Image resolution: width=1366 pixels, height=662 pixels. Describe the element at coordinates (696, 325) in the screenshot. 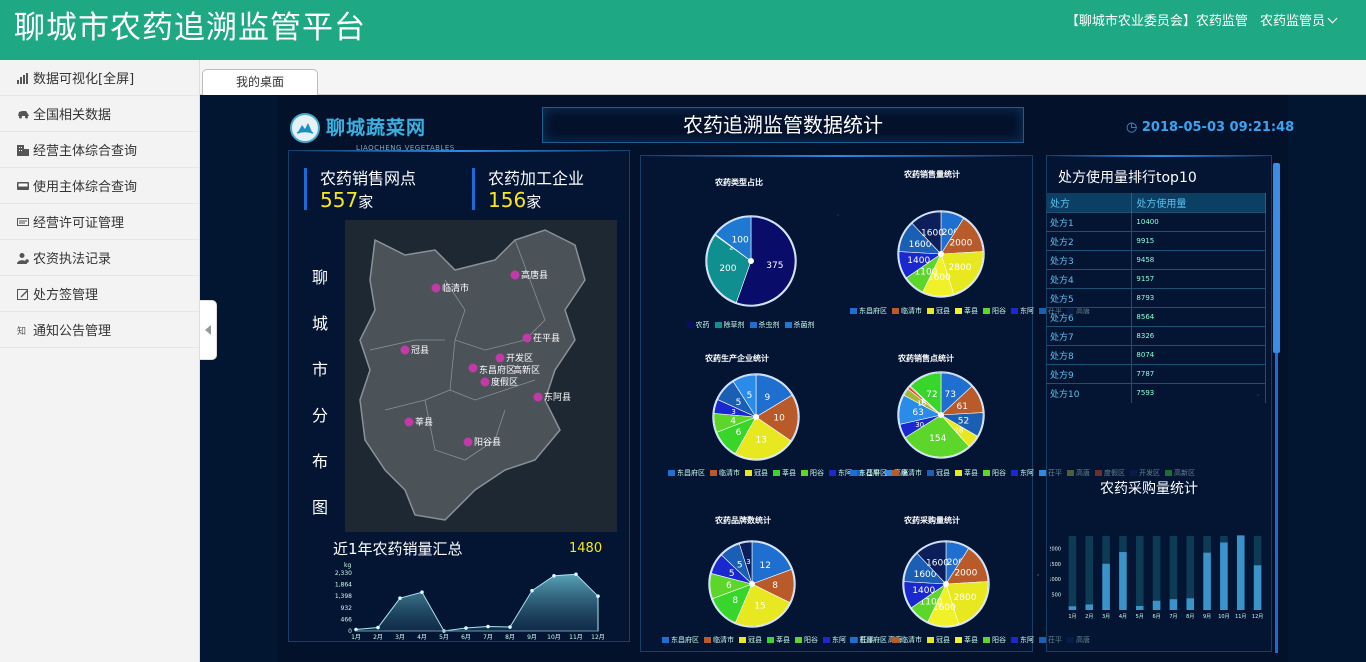

I see `legend-item: 农药` at that location.